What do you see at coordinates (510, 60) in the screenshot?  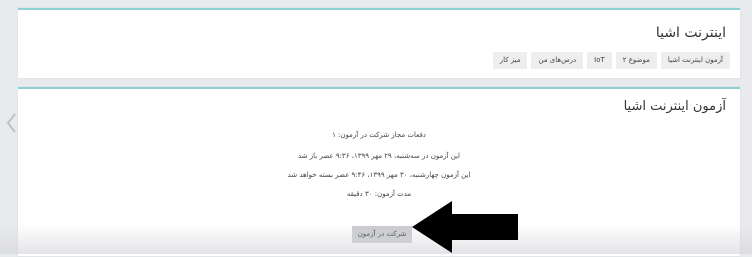 I see `breadcrumb-item-dashboard: میز کار` at bounding box center [510, 60].